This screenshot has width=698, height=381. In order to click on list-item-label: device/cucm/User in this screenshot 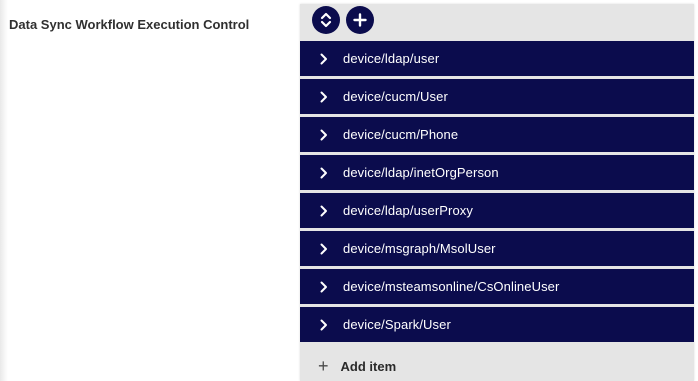, I will do `click(395, 96)`.